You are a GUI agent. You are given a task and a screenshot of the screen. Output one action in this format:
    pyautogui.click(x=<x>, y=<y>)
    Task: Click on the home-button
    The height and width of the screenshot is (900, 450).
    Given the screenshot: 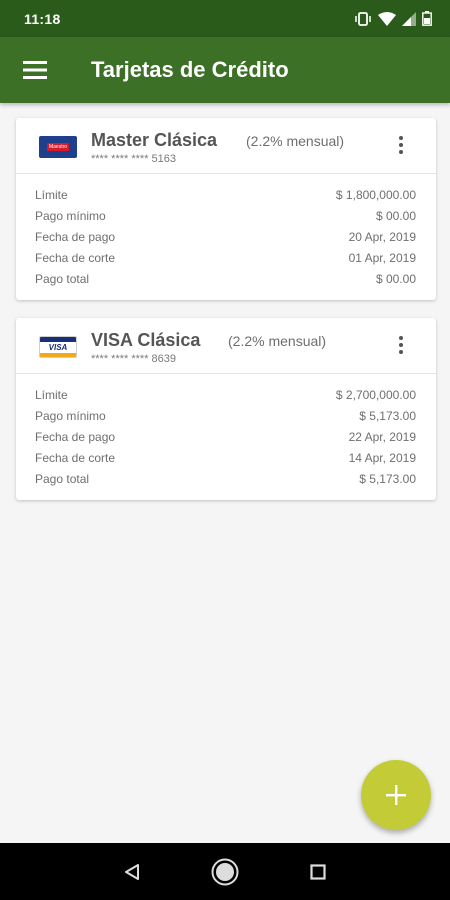 What is the action you would take?
    pyautogui.click(x=225, y=872)
    